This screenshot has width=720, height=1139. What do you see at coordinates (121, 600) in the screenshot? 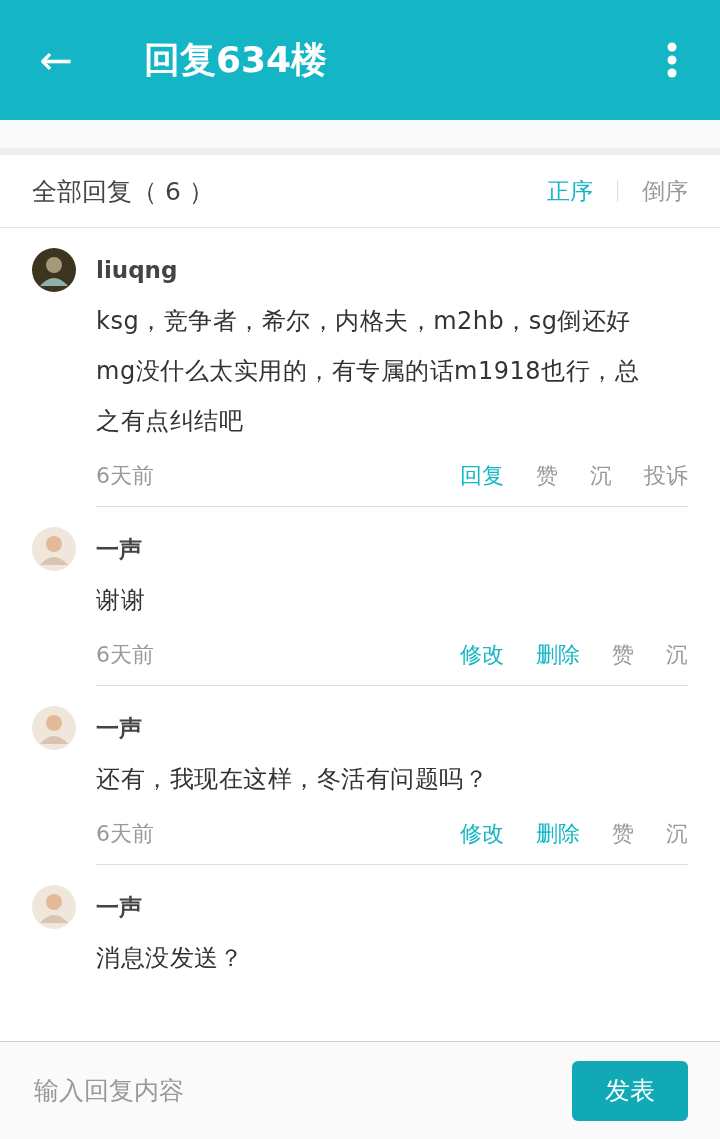
I see `comment-text: 谢谢` at bounding box center [121, 600].